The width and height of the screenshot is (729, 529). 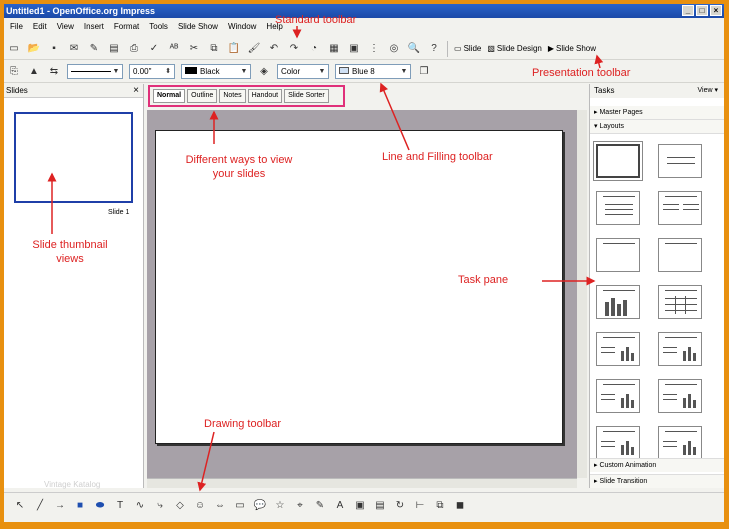 I want to click on flowchart-icon: ▭, so click(x=240, y=506).